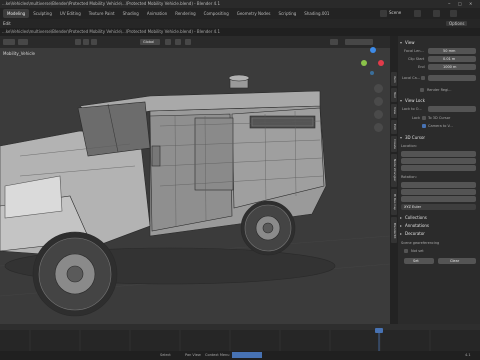  I want to click on render-icon, so click(436, 13).